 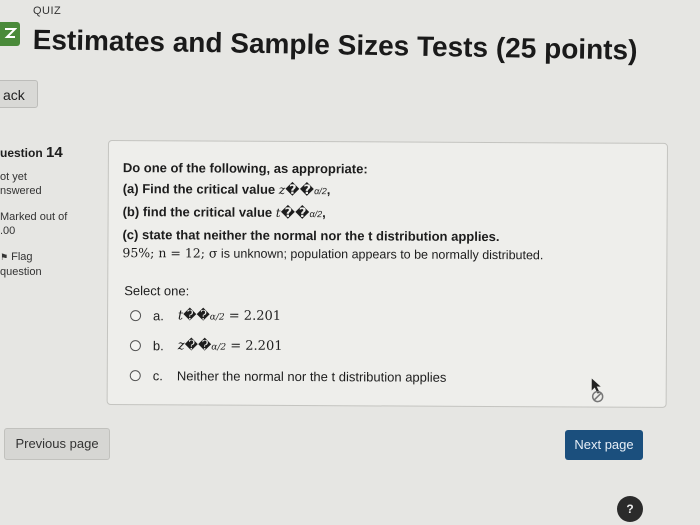 What do you see at coordinates (604, 445) in the screenshot?
I see `next-page-button: Next page` at bounding box center [604, 445].